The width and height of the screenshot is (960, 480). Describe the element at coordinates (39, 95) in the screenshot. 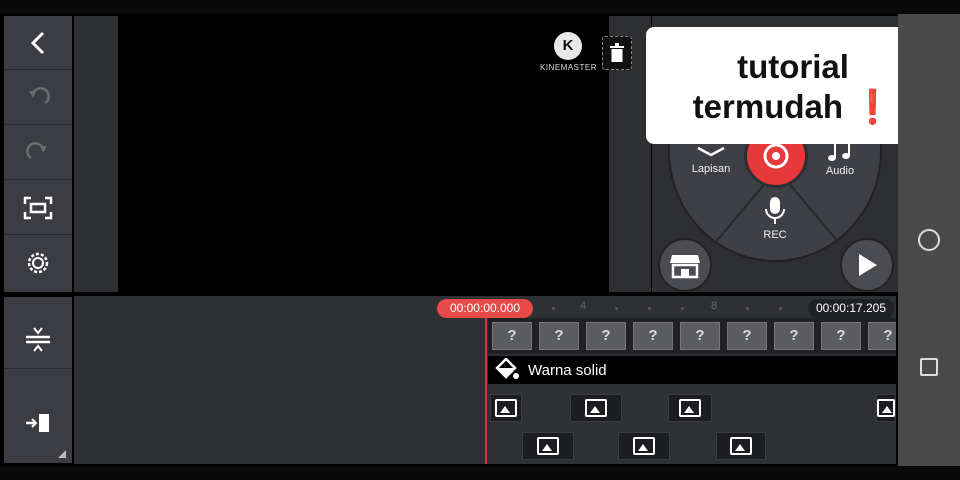

I see `undo-icon` at that location.